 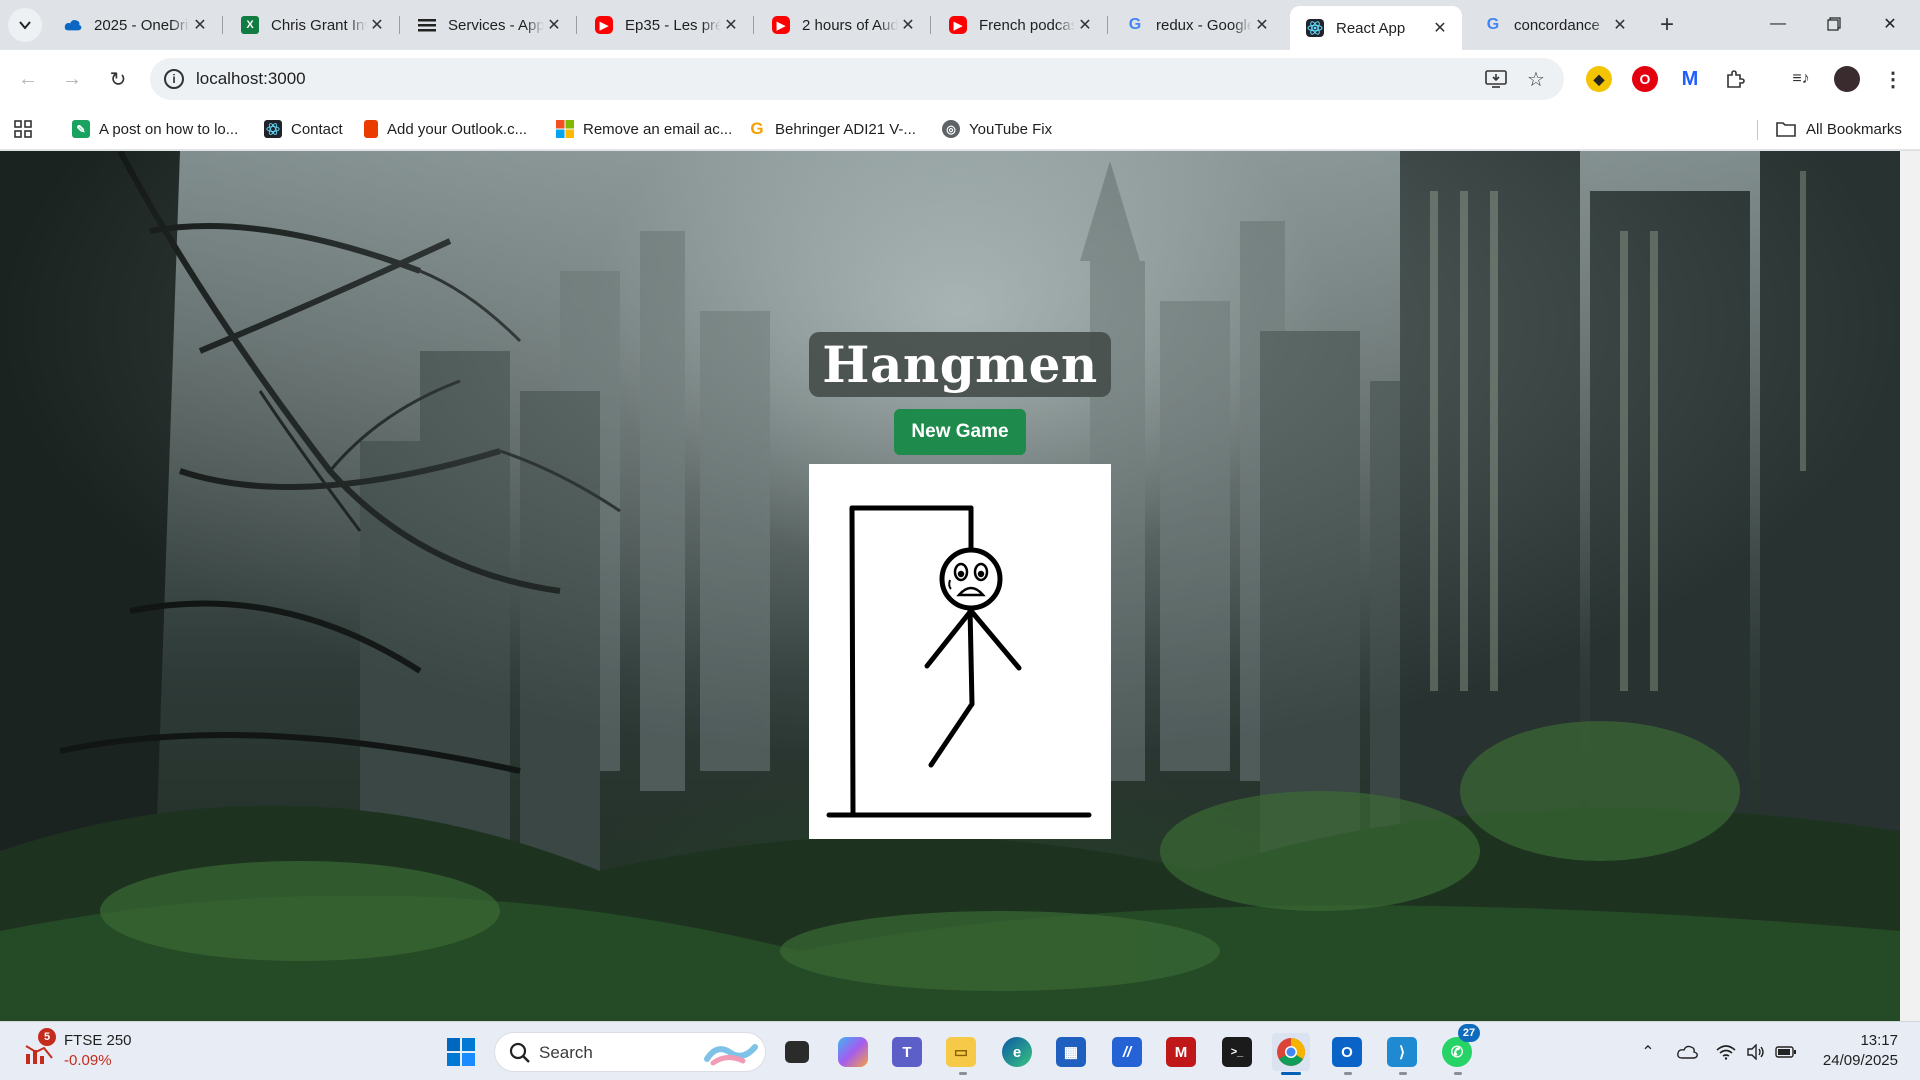 What do you see at coordinates (1496, 79) in the screenshot?
I see `install-app-icon` at bounding box center [1496, 79].